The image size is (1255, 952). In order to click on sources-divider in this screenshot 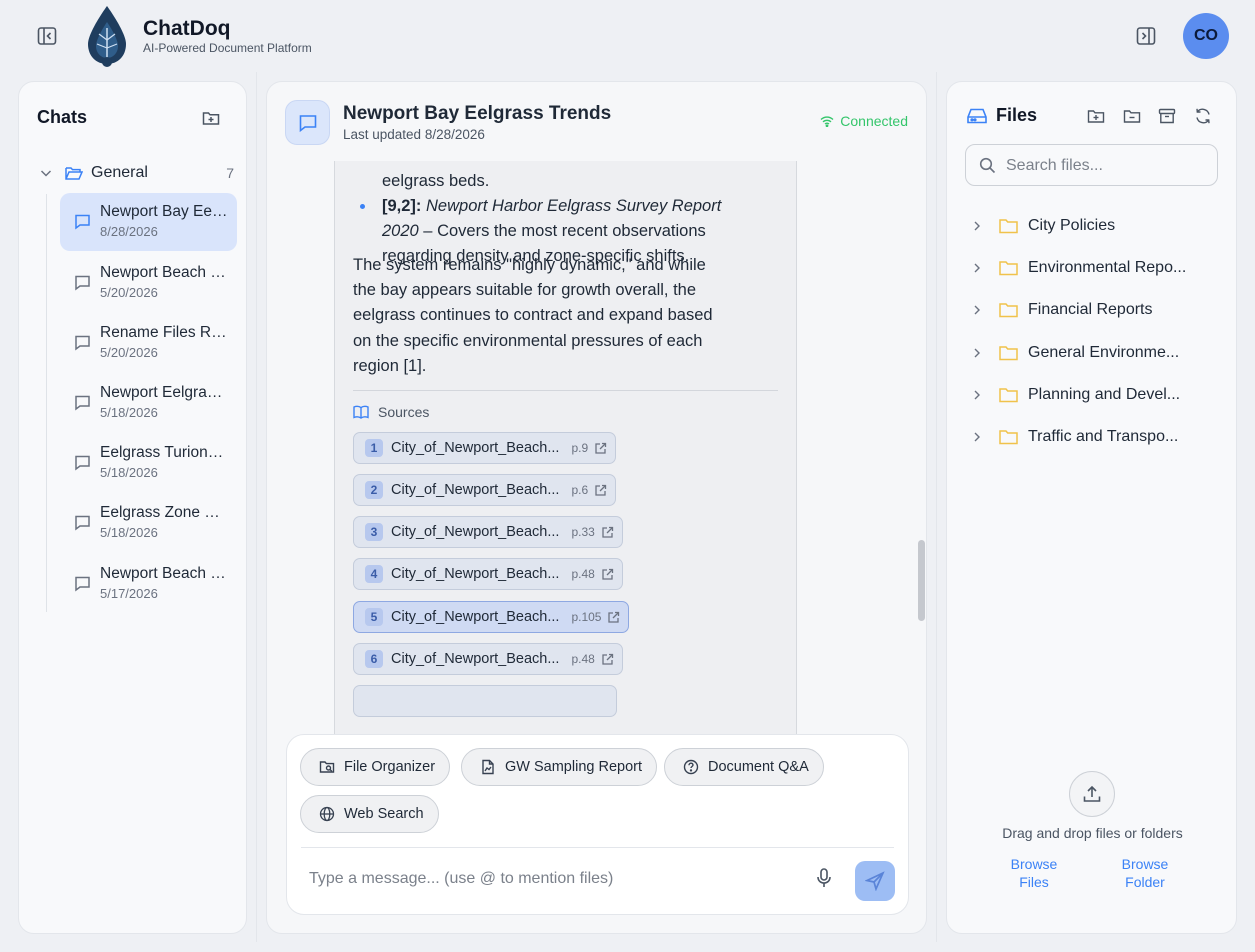, I will do `click(565, 390)`.